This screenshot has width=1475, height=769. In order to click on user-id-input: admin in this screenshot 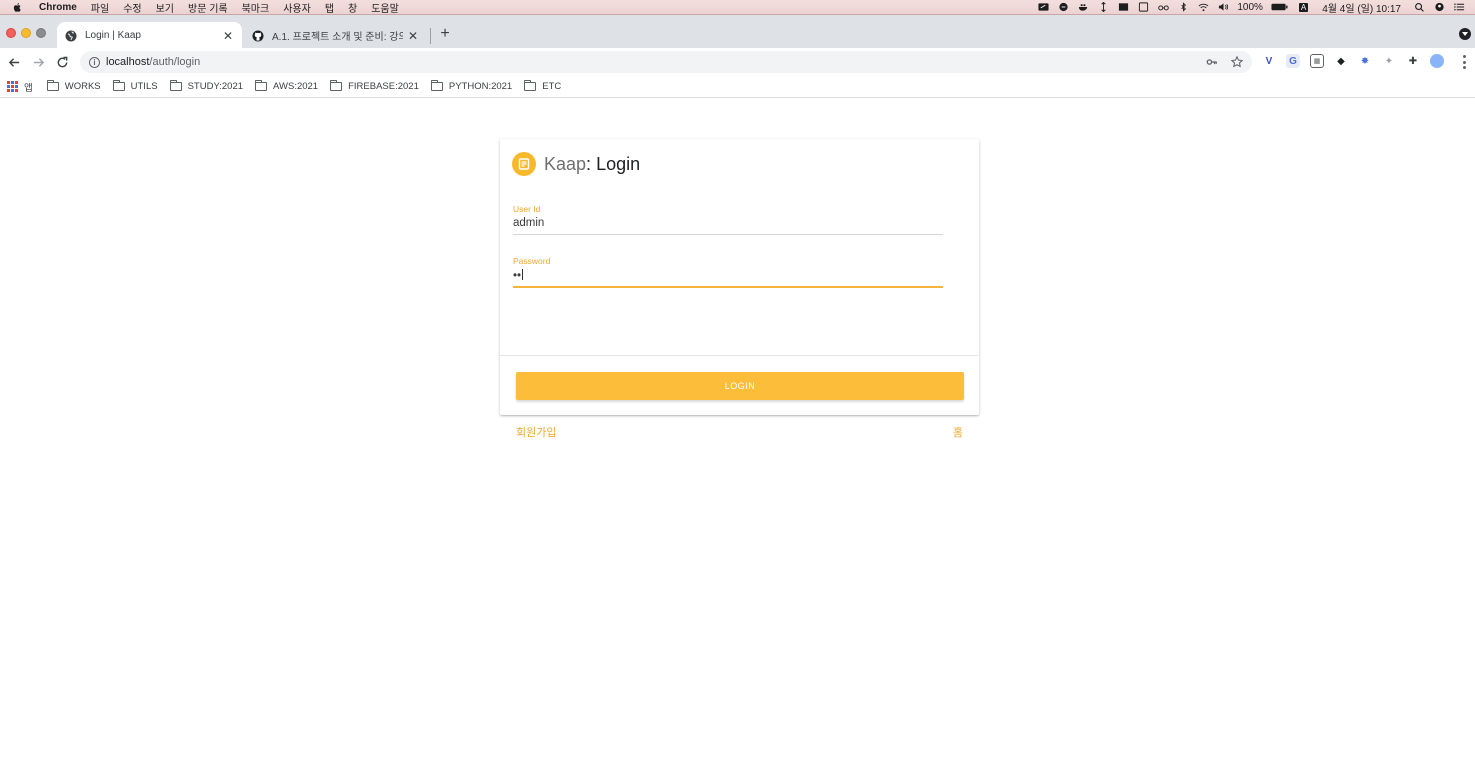, I will do `click(728, 224)`.